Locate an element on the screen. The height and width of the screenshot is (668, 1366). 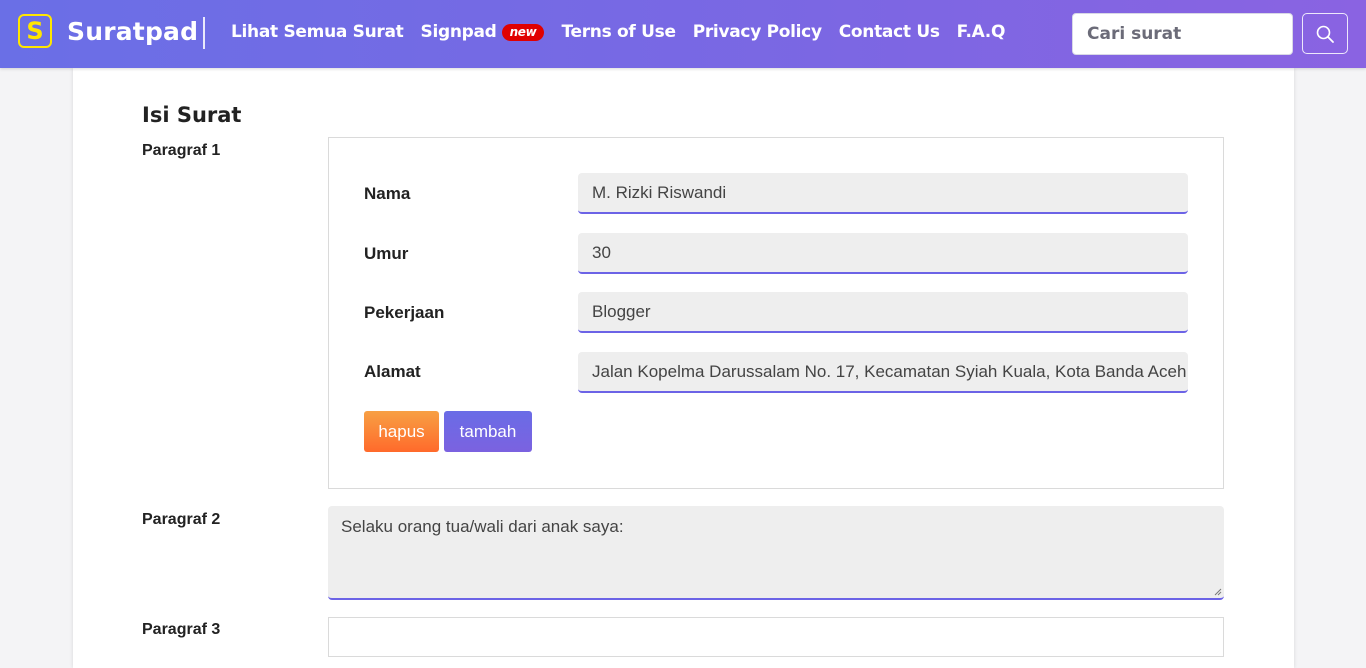
field-label-nama: Nama is located at coordinates (387, 193).